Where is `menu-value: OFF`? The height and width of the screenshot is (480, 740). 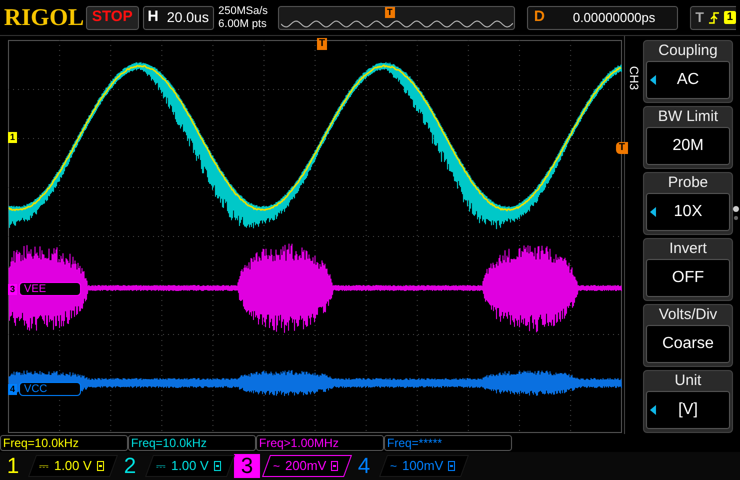
menu-value: OFF is located at coordinates (688, 278).